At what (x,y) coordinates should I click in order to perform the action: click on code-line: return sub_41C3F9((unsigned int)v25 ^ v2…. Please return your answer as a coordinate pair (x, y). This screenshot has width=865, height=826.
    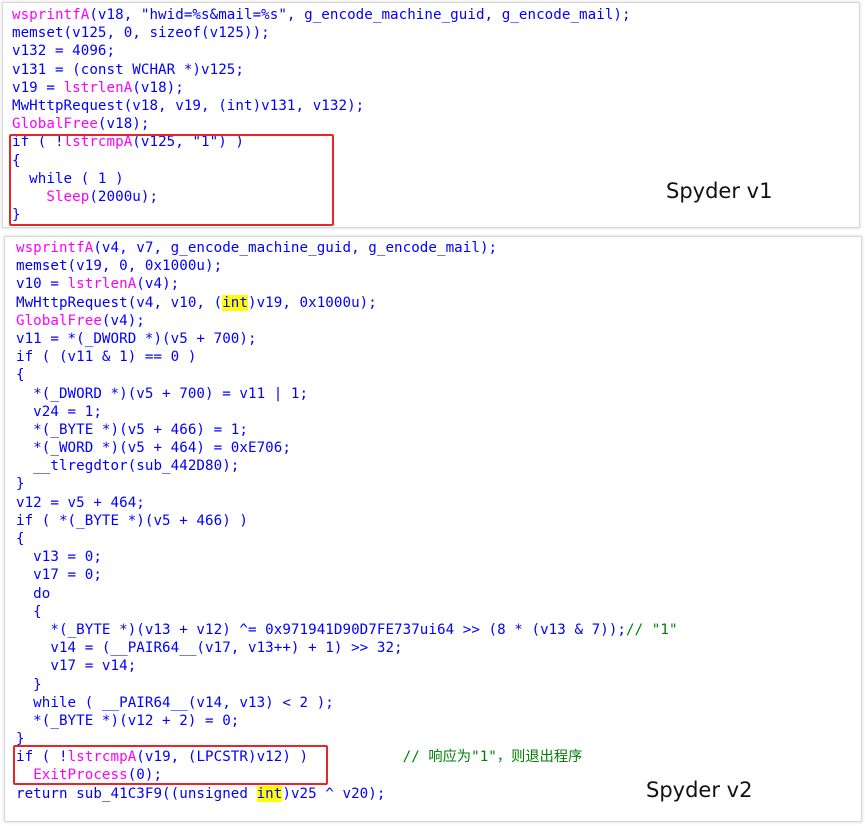
    Looking at the image, I should click on (347, 794).